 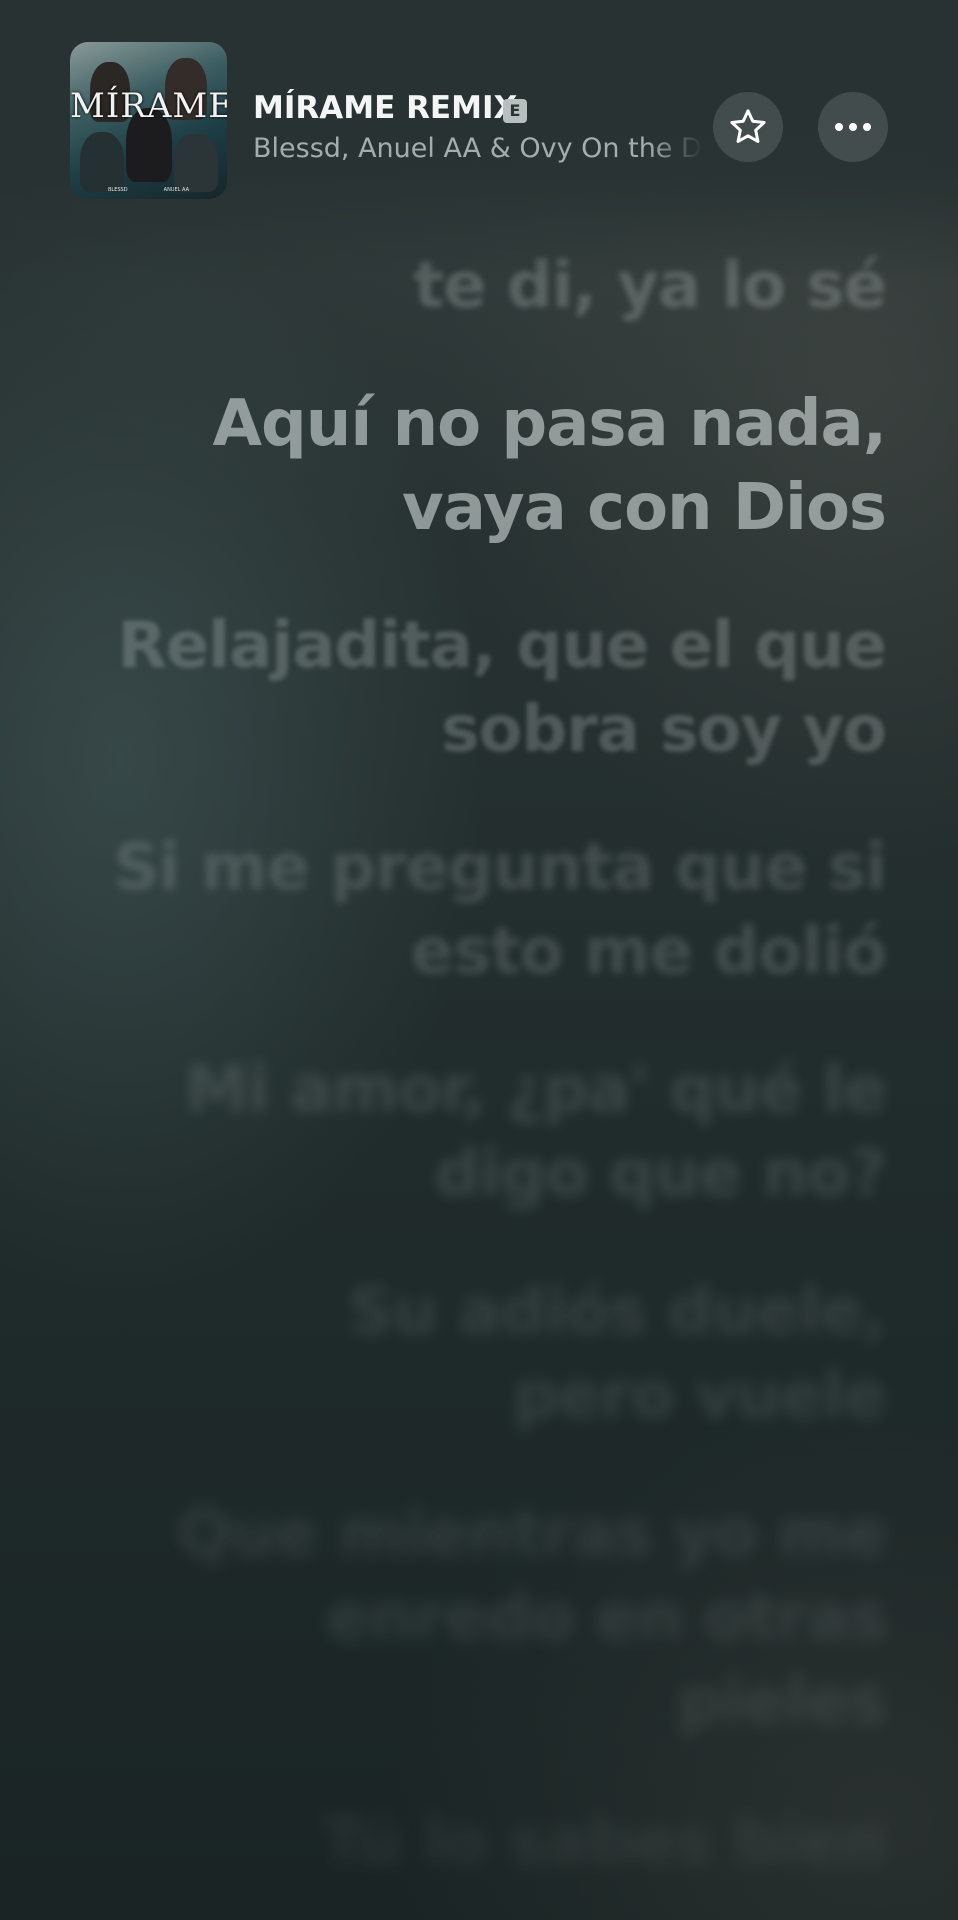 What do you see at coordinates (500, 910) in the screenshot?
I see `lyric-line-upcoming: Si me pregunta que si esto me dolió` at bounding box center [500, 910].